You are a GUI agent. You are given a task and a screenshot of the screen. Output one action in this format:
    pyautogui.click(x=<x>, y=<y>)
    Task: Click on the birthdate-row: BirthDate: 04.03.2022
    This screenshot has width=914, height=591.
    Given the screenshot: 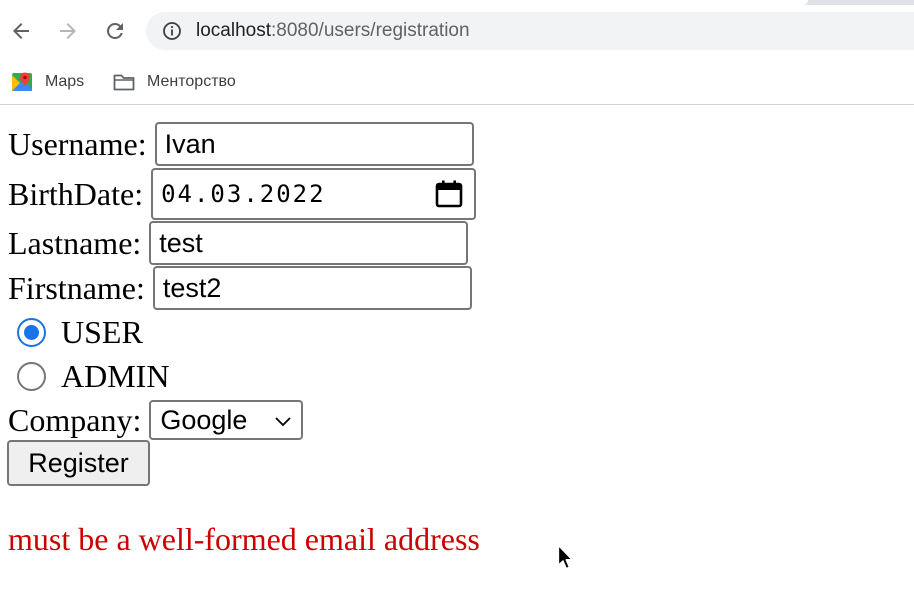 What is the action you would take?
    pyautogui.click(x=242, y=194)
    